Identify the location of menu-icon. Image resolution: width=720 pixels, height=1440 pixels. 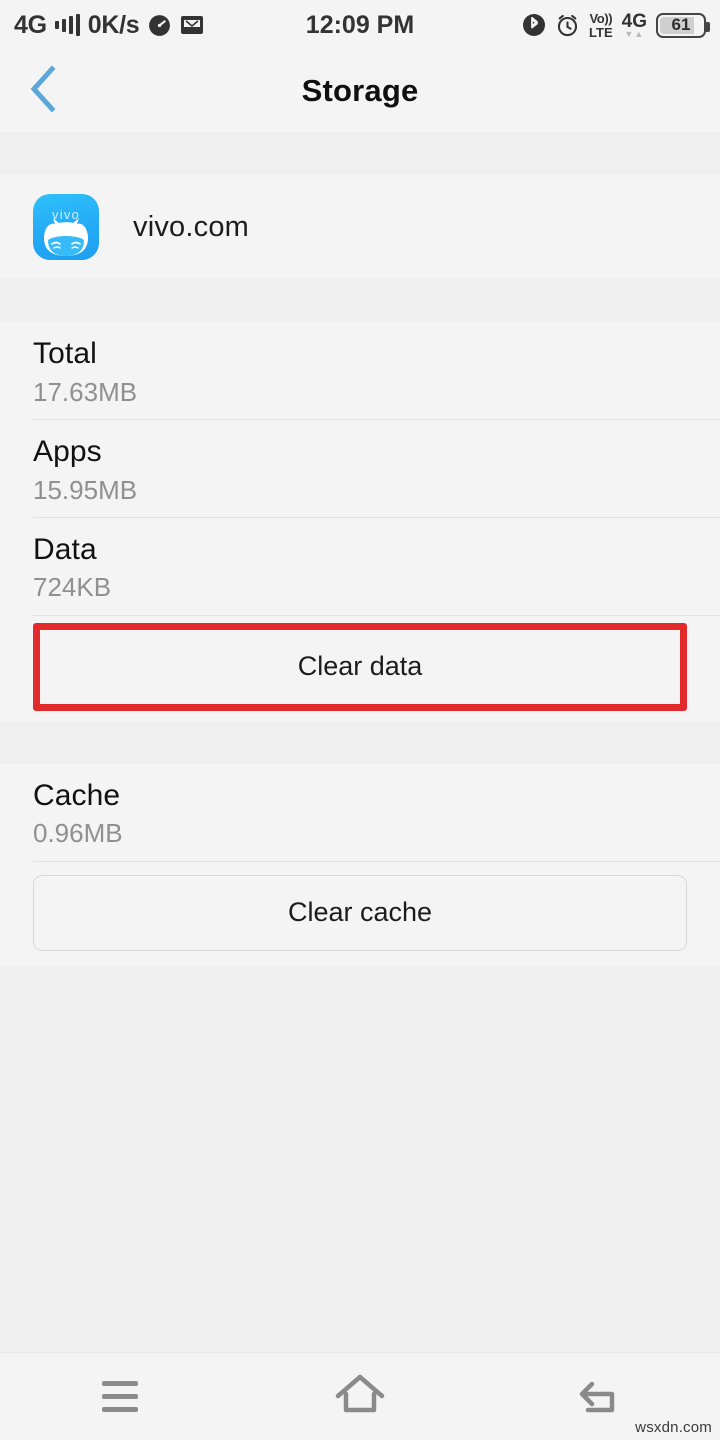
(120, 1396).